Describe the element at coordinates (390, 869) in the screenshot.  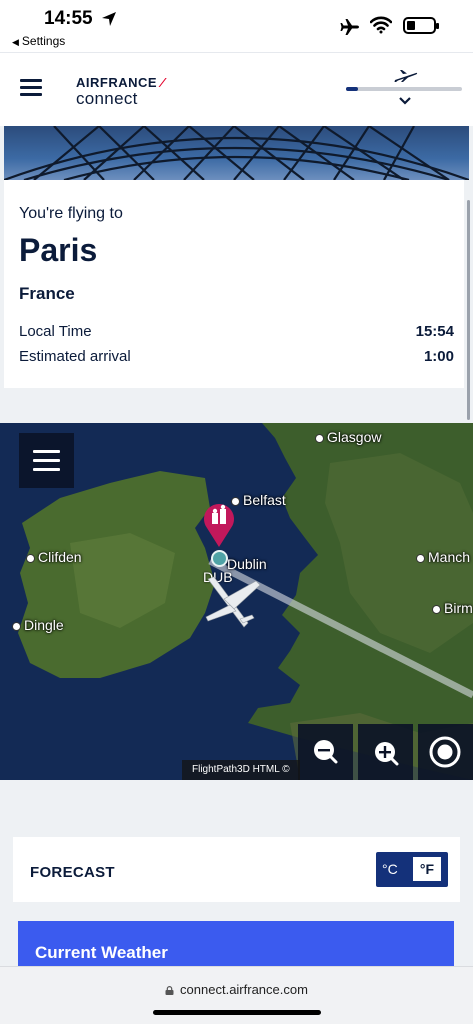
I see `unit-celsius-option: °C` at that location.